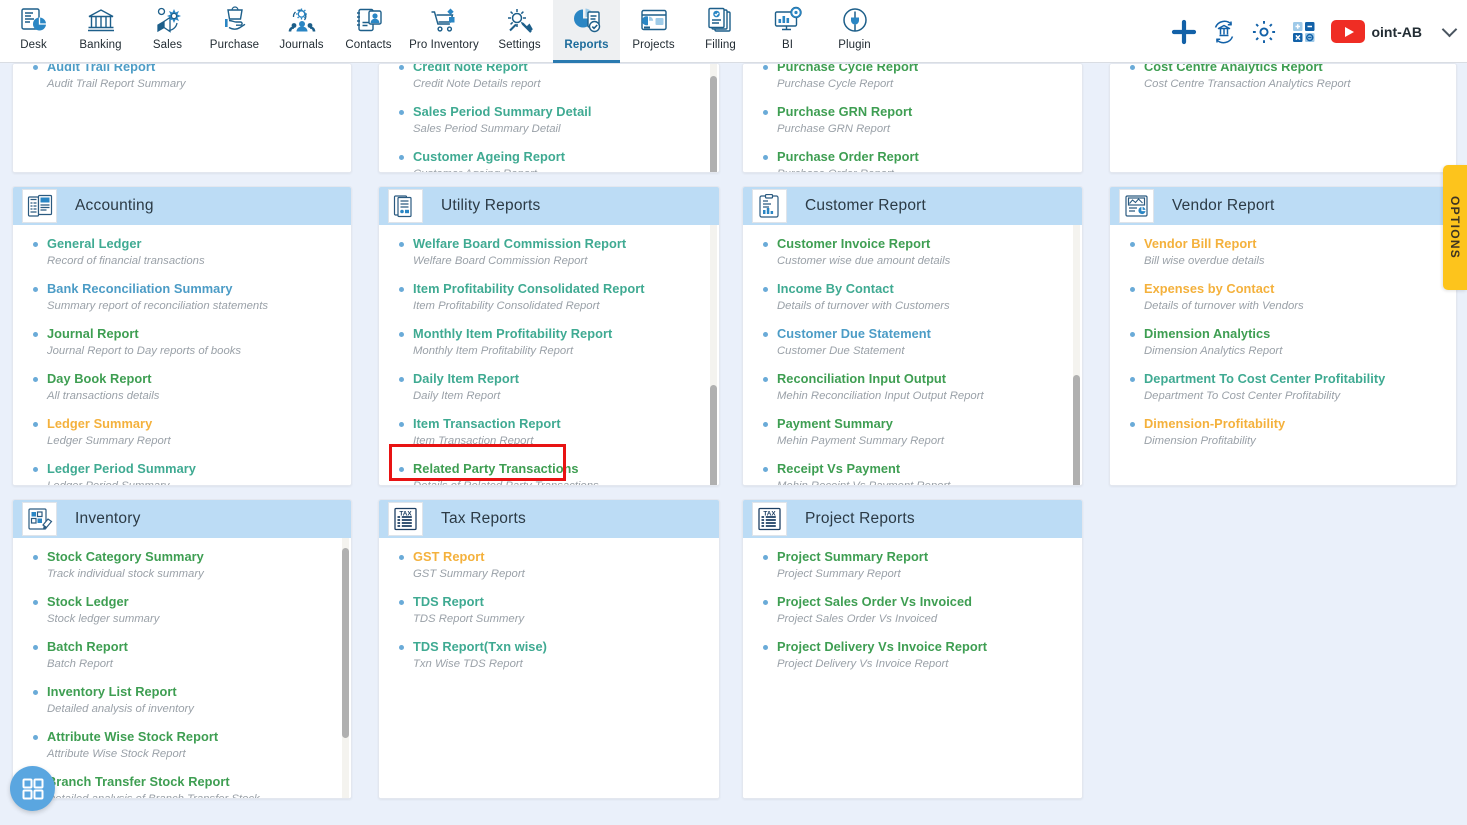 Image resolution: width=1467 pixels, height=825 pixels. What do you see at coordinates (183, 611) in the screenshot?
I see `report-link-item: Stock Ledger Stock ledger summary` at bounding box center [183, 611].